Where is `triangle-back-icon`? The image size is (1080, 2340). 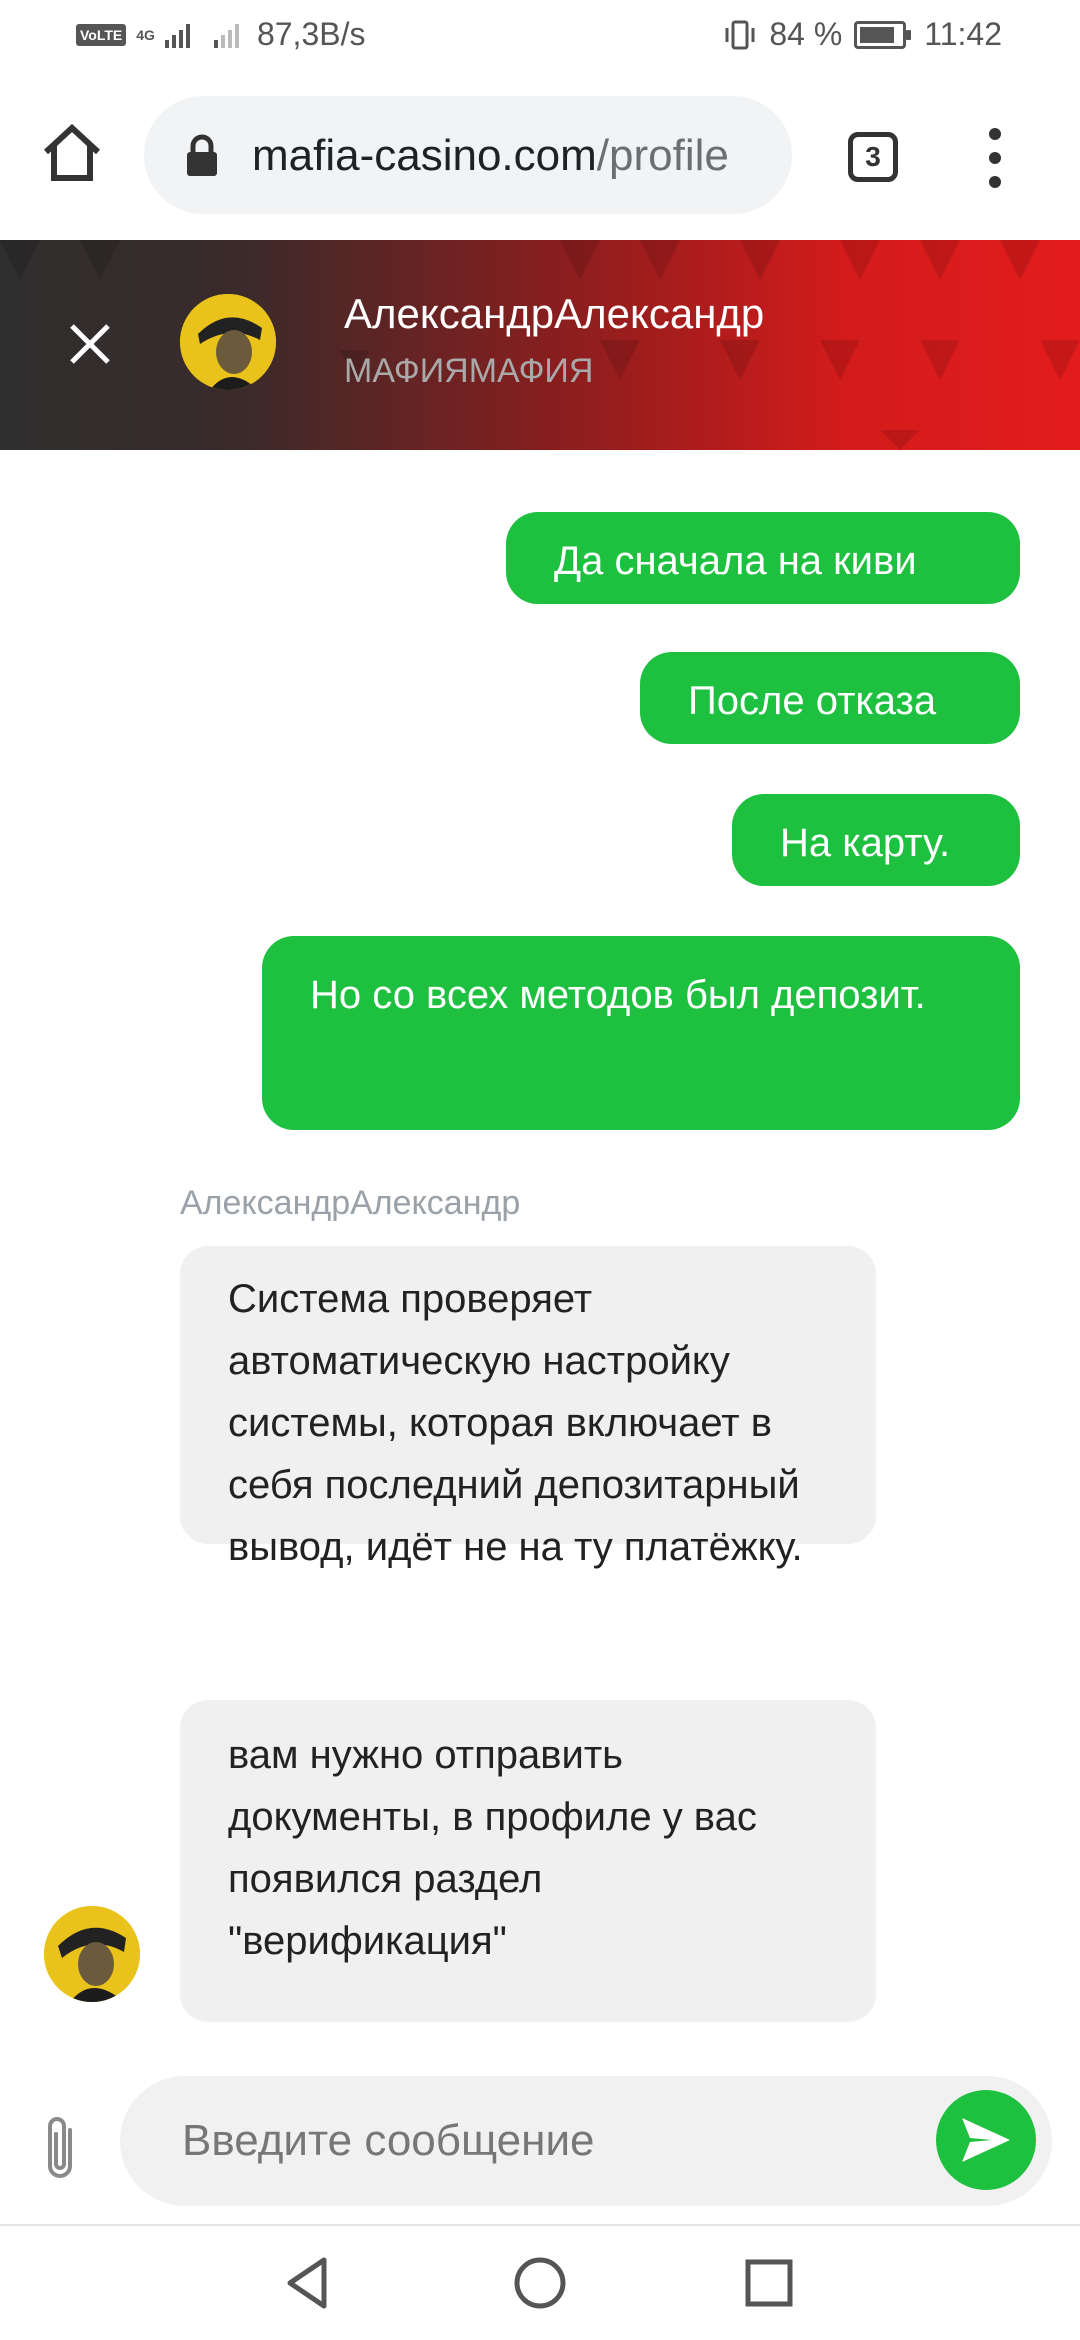 triangle-back-icon is located at coordinates (309, 2283).